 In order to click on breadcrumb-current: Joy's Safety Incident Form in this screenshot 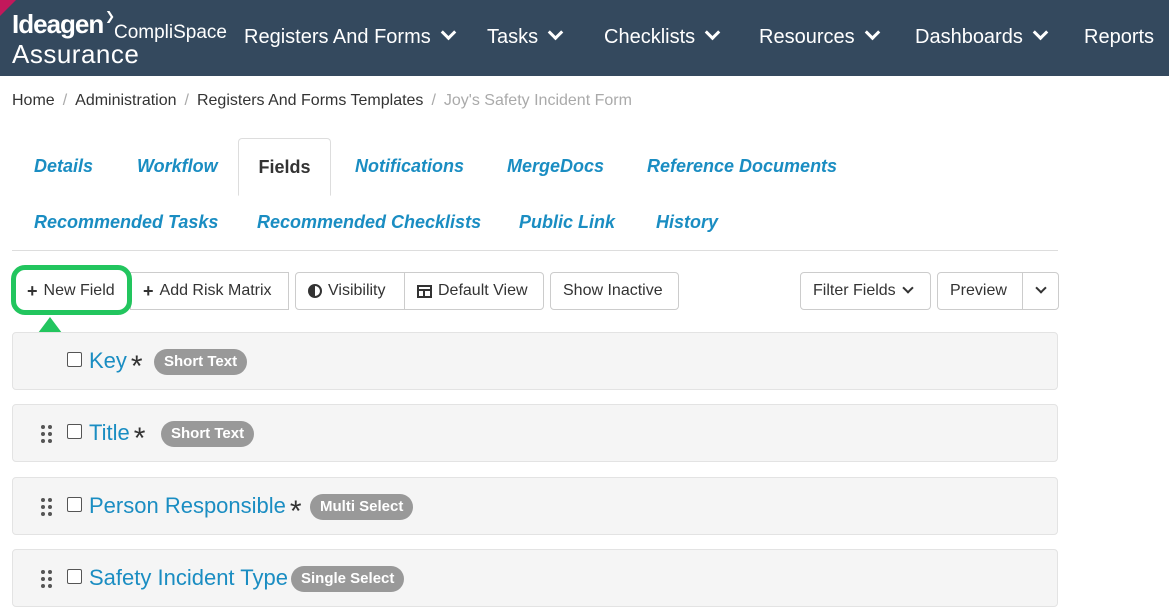, I will do `click(537, 100)`.